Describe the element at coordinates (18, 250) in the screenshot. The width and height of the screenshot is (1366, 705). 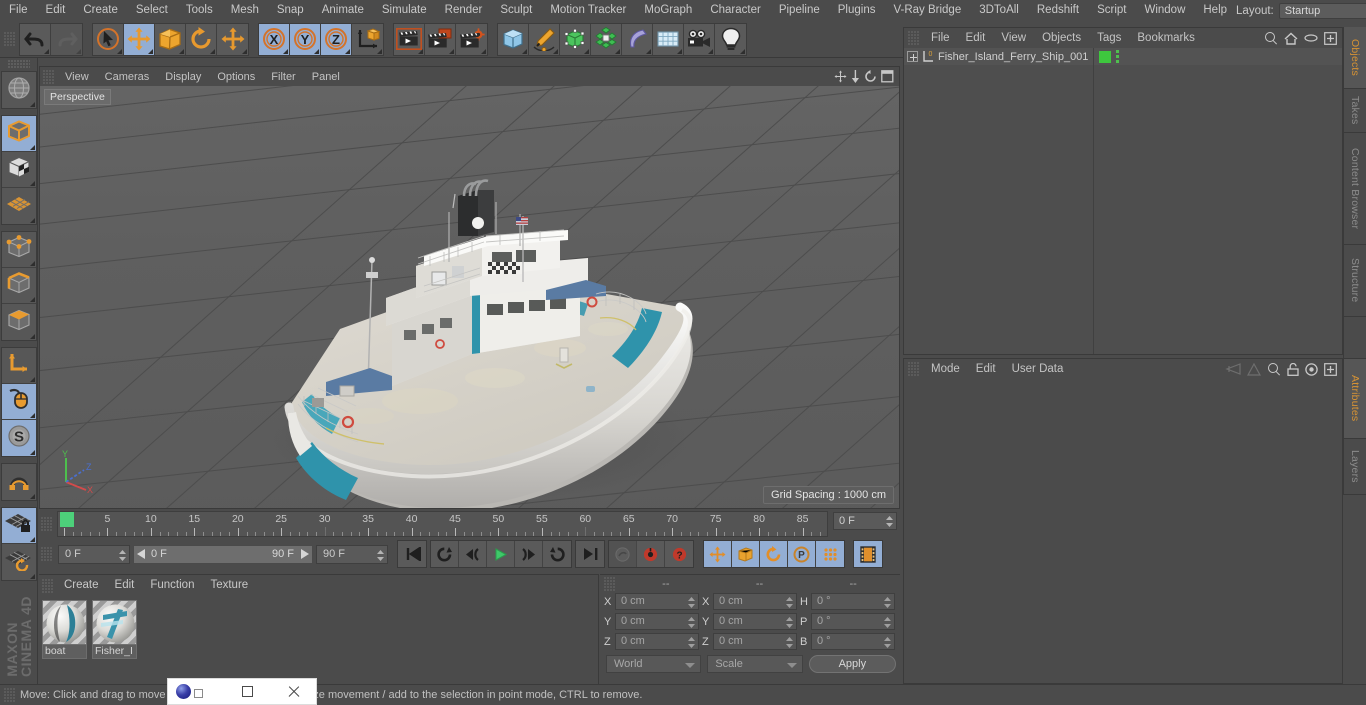
I see `points-mode-button` at that location.